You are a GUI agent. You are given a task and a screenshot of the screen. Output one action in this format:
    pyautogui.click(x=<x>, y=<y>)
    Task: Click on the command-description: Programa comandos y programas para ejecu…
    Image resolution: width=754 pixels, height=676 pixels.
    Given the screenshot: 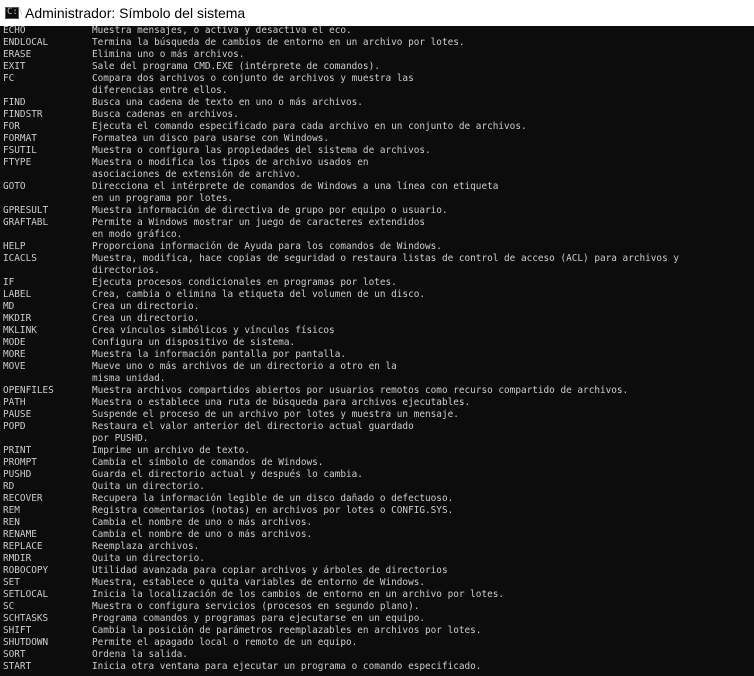 What is the action you would take?
    pyautogui.click(x=259, y=618)
    